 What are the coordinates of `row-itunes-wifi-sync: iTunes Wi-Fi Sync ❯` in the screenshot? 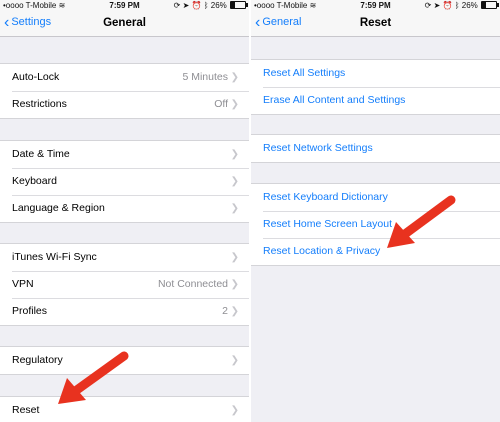 It's located at (124, 257).